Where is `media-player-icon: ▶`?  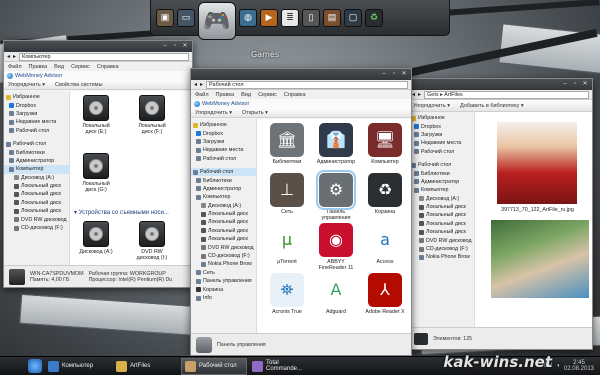 media-player-icon: ▶ is located at coordinates (269, 17).